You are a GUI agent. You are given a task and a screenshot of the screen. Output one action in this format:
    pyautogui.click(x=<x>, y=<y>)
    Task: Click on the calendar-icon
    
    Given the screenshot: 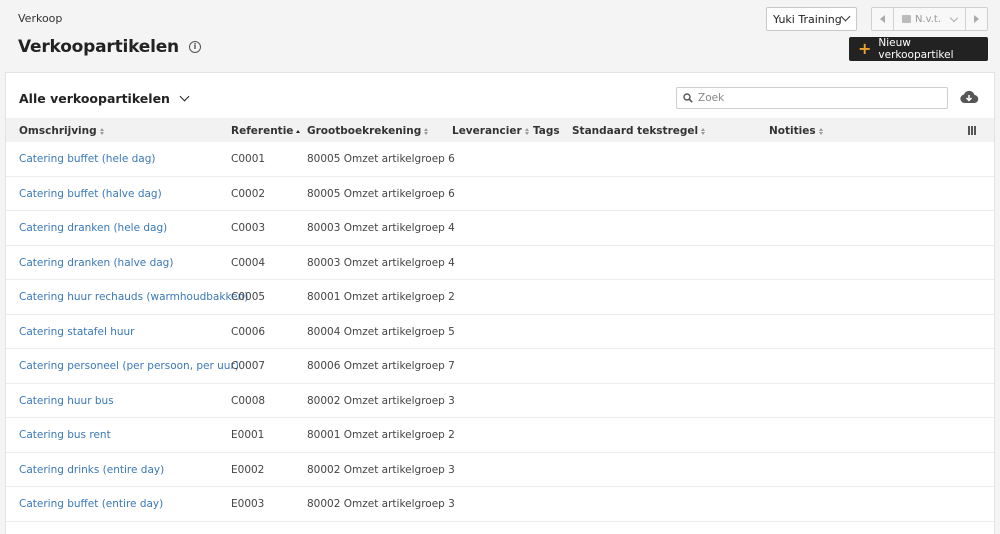 What is the action you would take?
    pyautogui.click(x=906, y=19)
    